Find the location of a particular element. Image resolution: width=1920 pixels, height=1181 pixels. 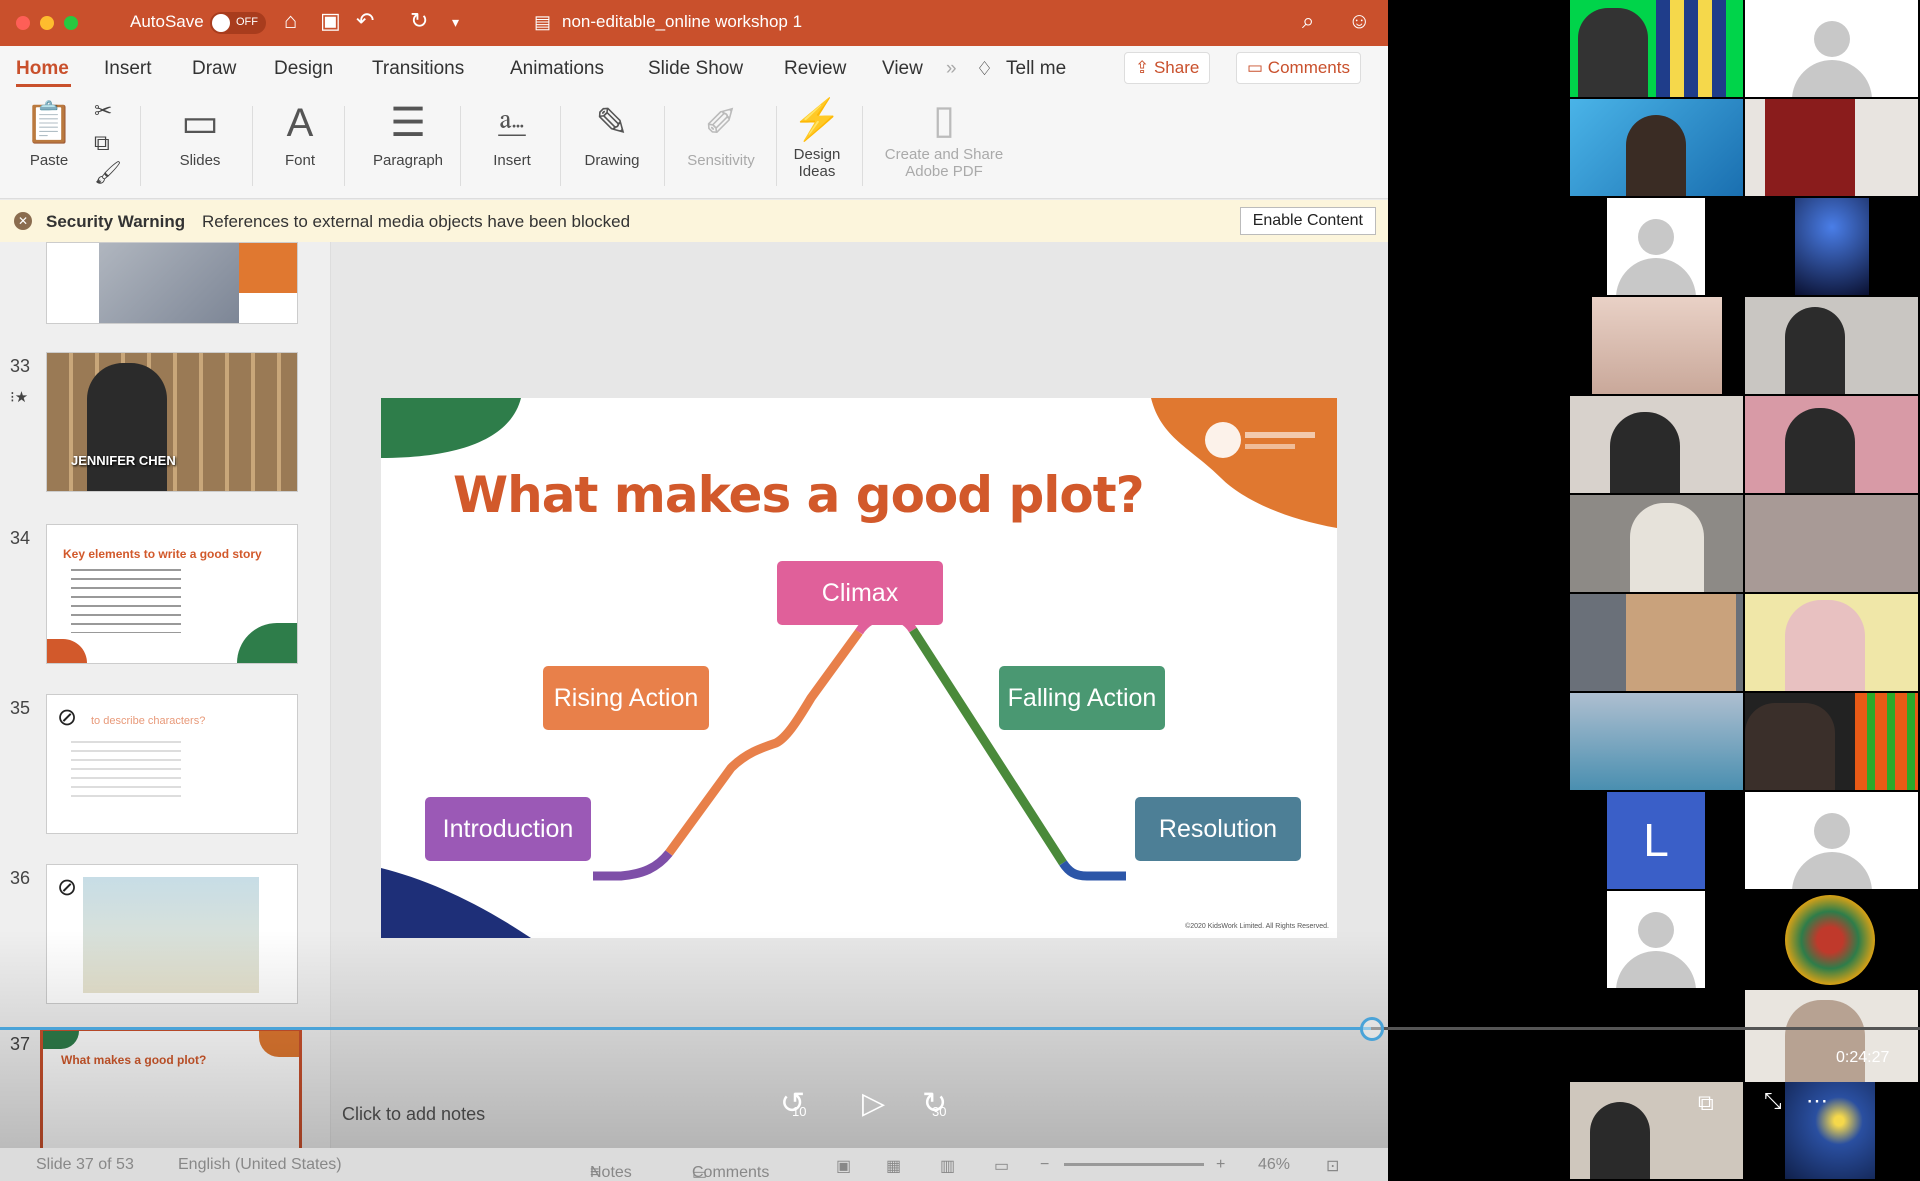

copy-icon: ⧉ is located at coordinates (102, 143).